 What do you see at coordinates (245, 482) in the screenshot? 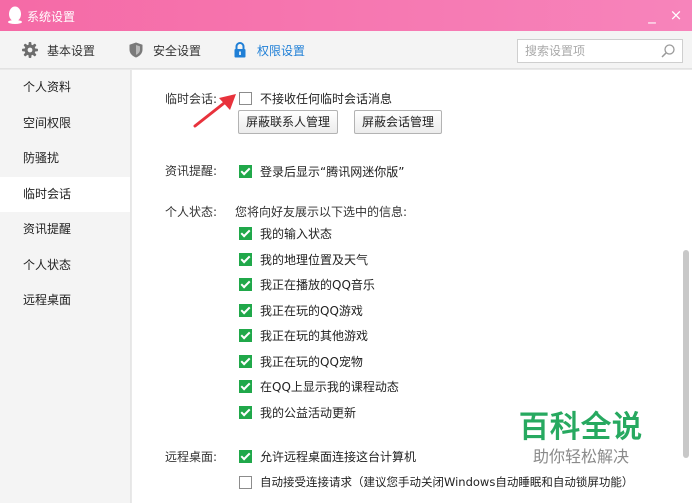
I see `remote-auto-accept-checkbox` at bounding box center [245, 482].